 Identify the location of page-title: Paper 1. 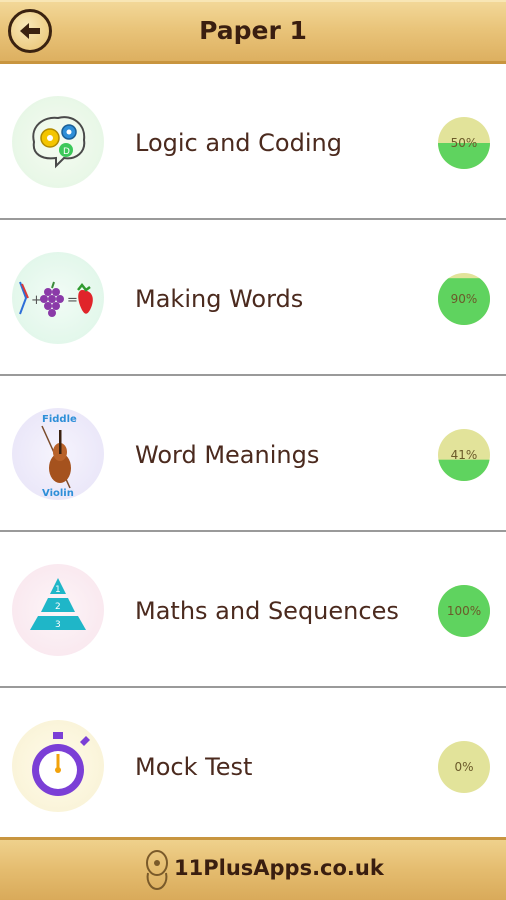
(253, 30).